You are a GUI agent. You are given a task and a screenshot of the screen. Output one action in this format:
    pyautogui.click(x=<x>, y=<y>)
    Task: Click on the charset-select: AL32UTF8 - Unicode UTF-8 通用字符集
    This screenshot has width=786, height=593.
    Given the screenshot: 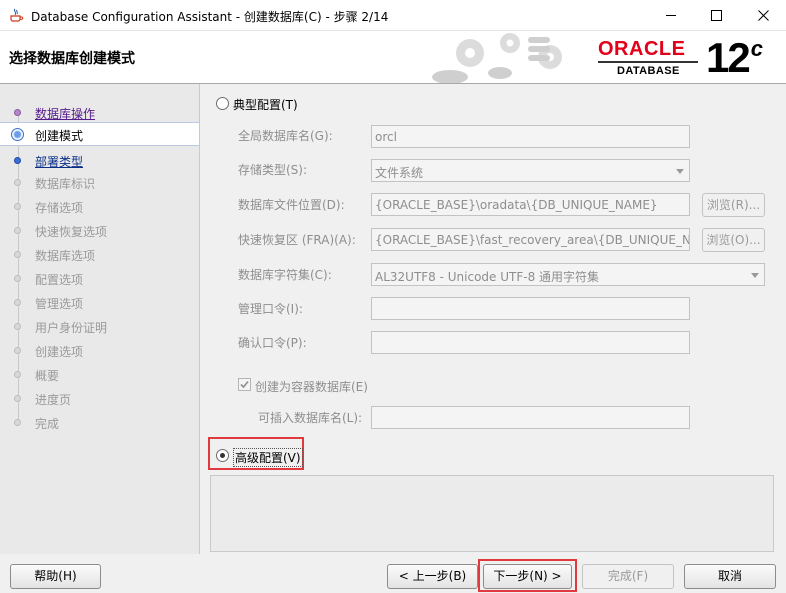 What is the action you would take?
    pyautogui.click(x=568, y=274)
    